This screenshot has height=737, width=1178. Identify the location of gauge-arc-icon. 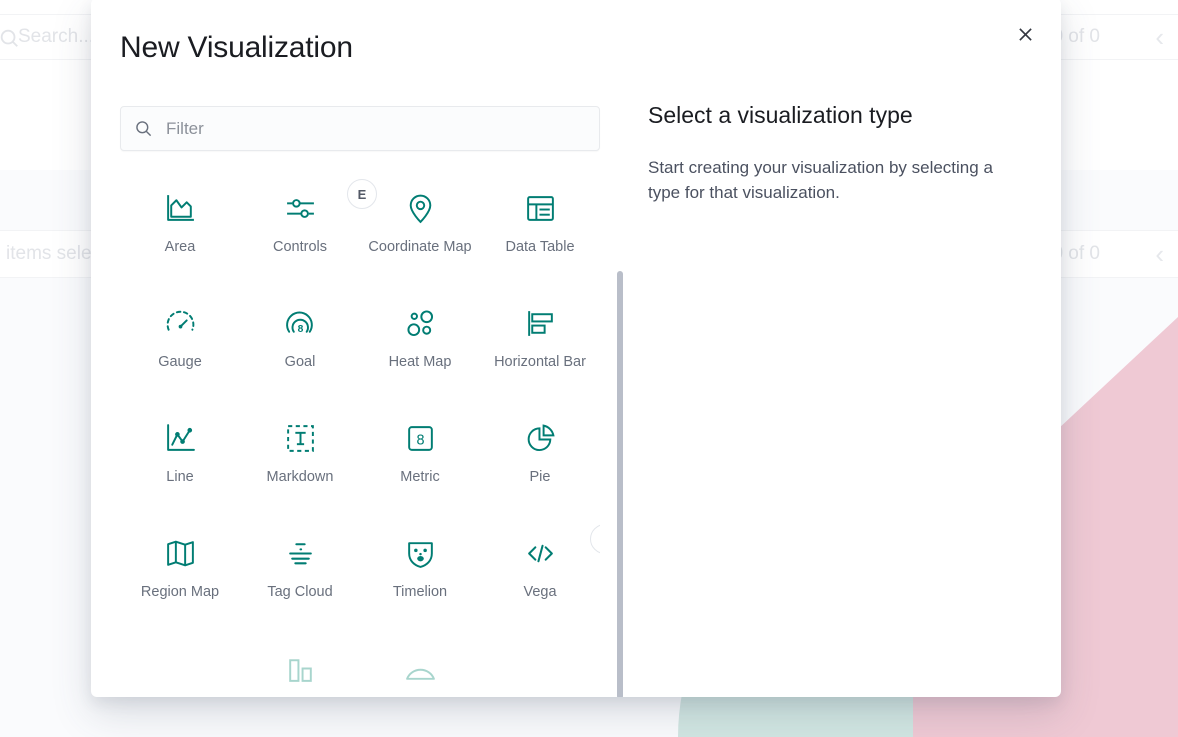
(420, 668).